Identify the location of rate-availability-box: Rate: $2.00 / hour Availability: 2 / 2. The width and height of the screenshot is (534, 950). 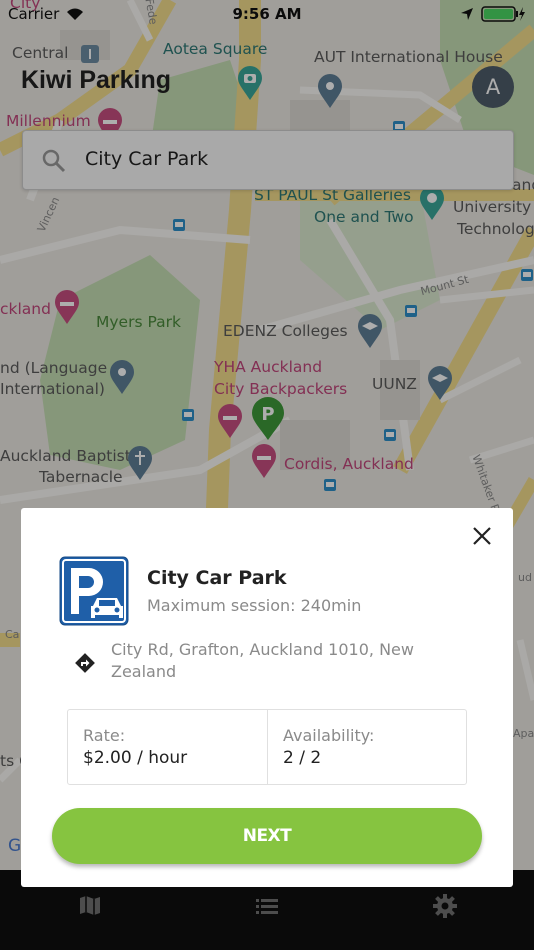
(267, 747).